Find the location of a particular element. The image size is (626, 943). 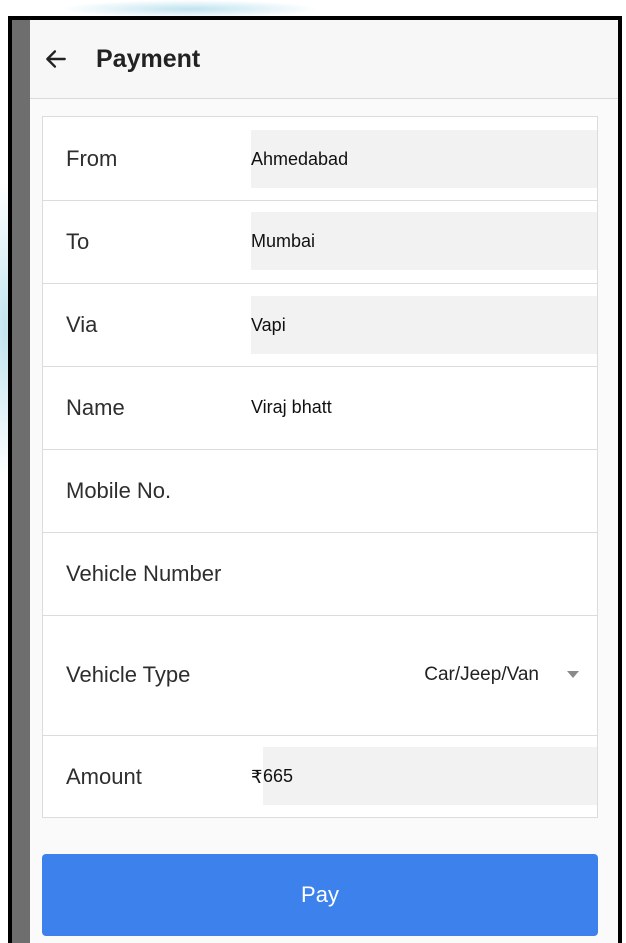

vehicle-number-label: Vehicle Number is located at coordinates (144, 573).